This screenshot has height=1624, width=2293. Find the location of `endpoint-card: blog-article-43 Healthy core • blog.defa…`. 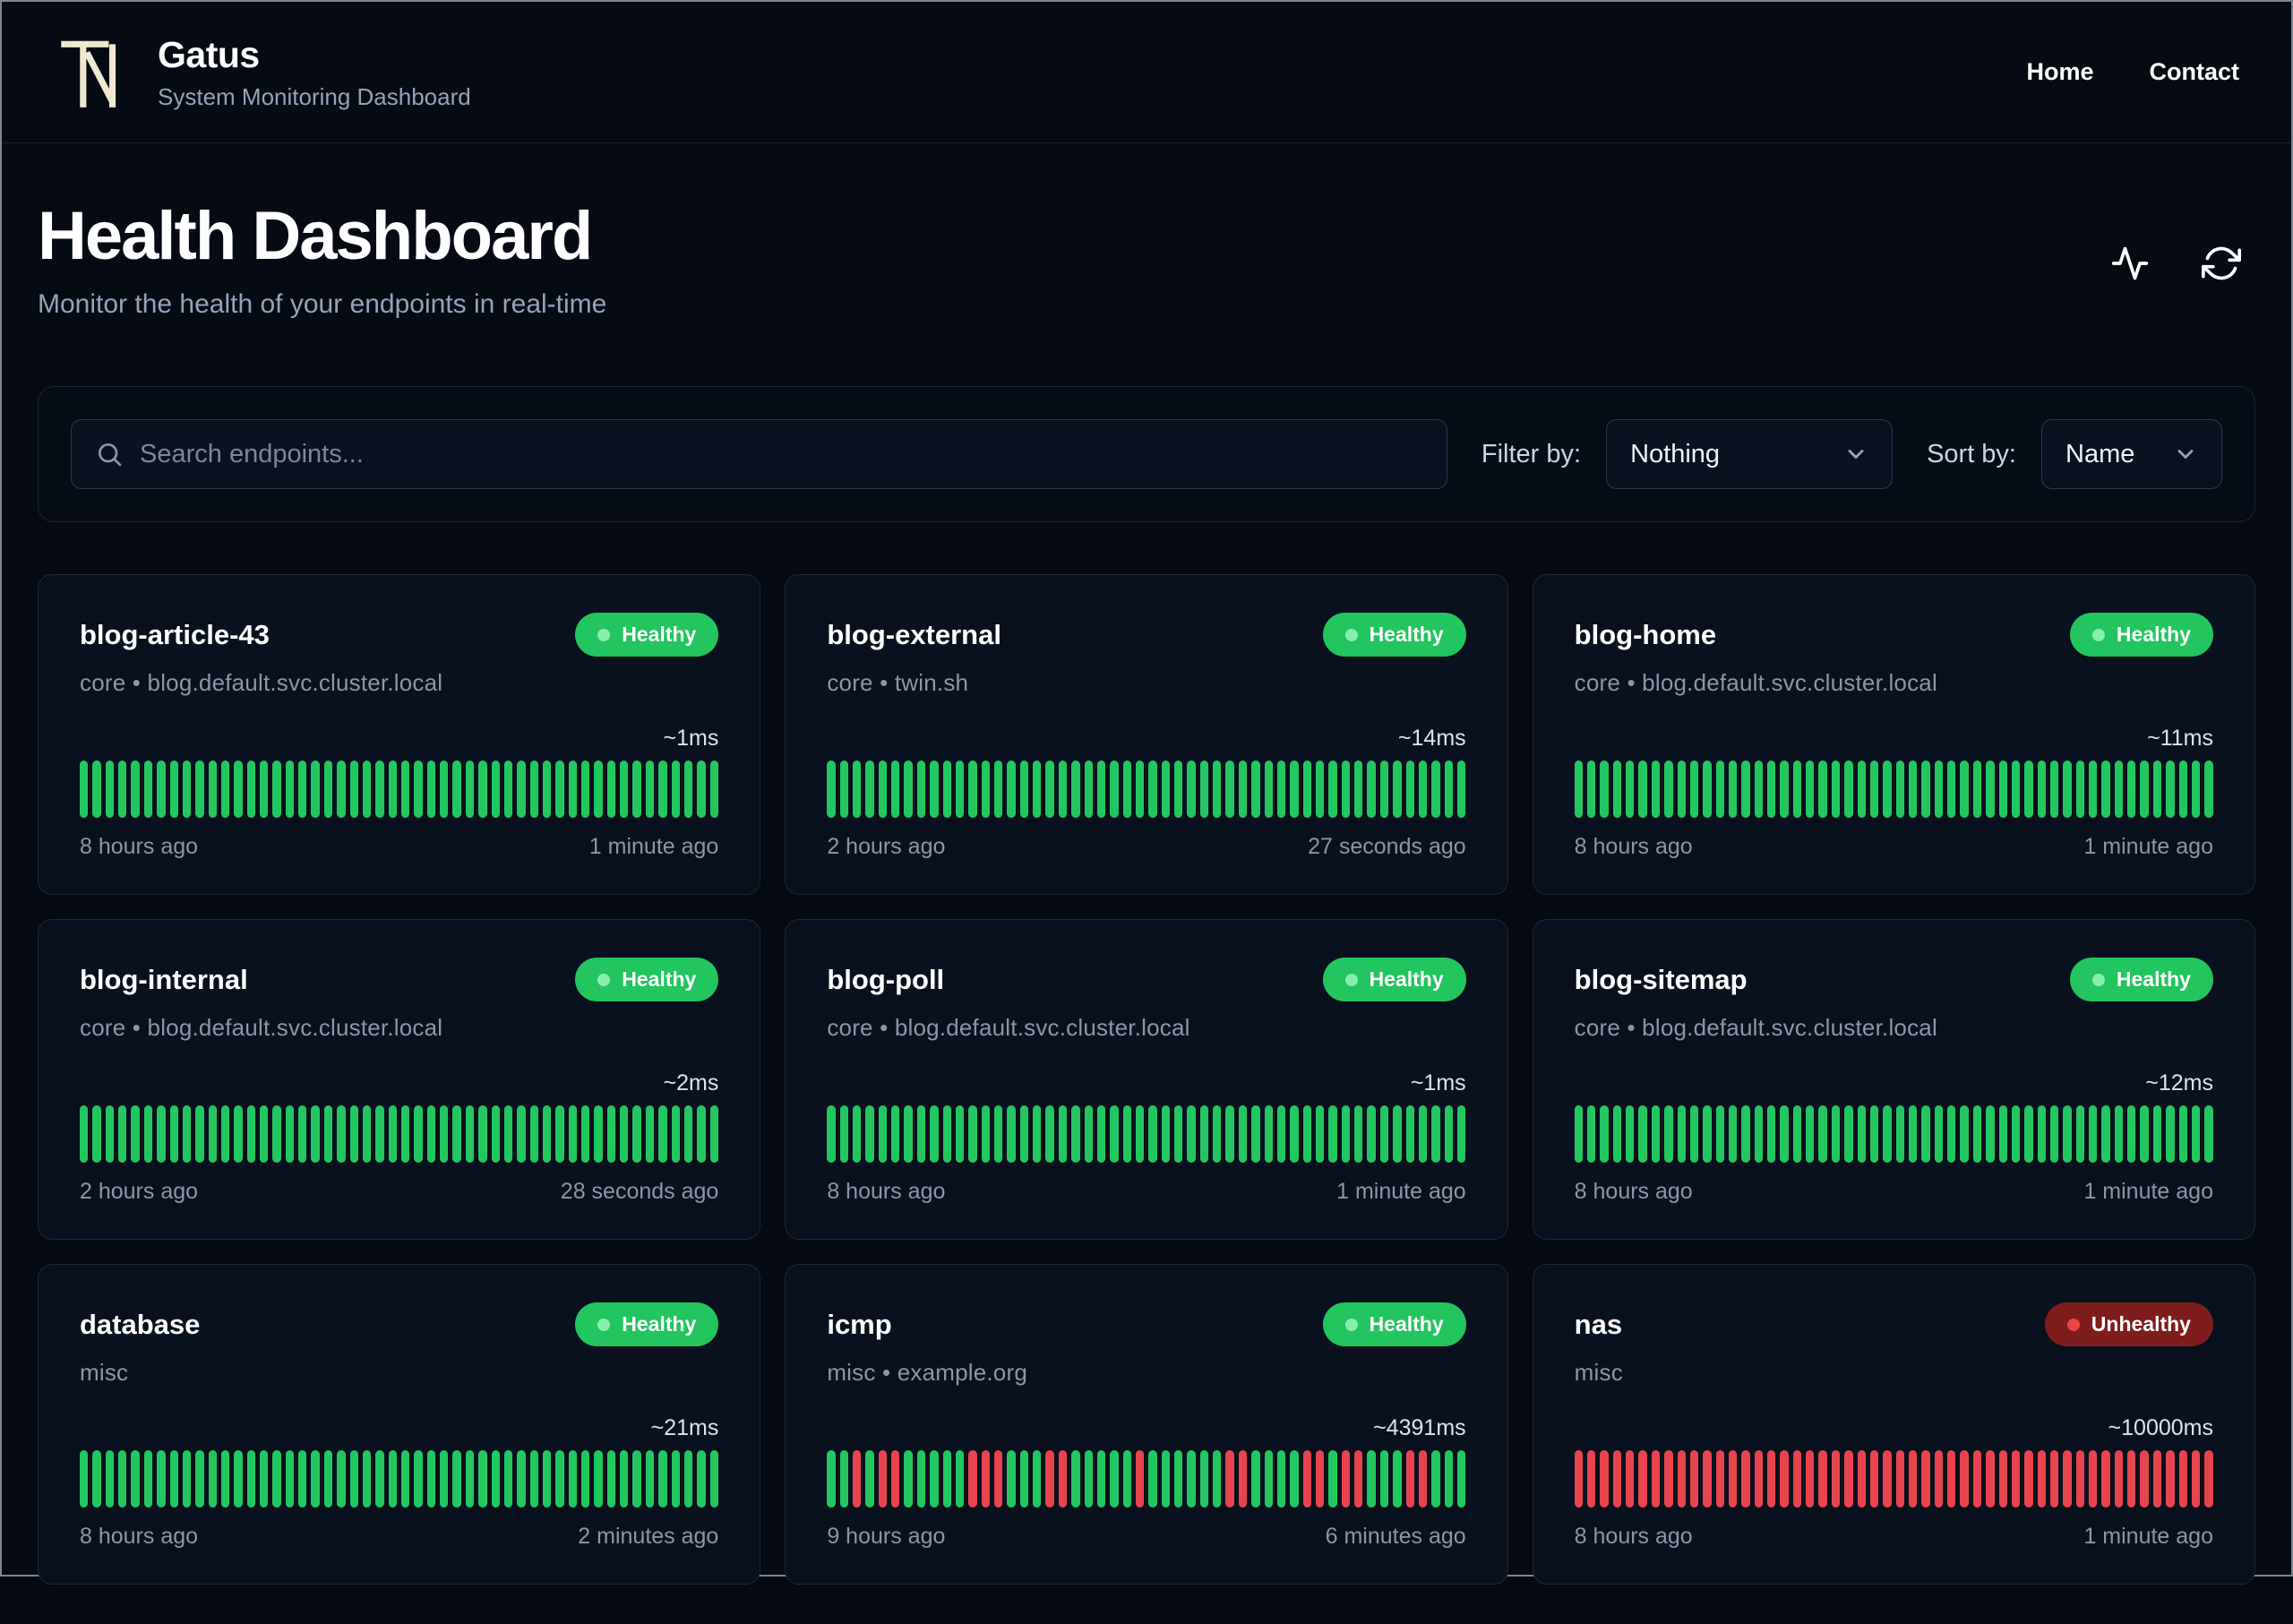

endpoint-card: blog-article-43 Healthy core • blog.defa… is located at coordinates (399, 734).